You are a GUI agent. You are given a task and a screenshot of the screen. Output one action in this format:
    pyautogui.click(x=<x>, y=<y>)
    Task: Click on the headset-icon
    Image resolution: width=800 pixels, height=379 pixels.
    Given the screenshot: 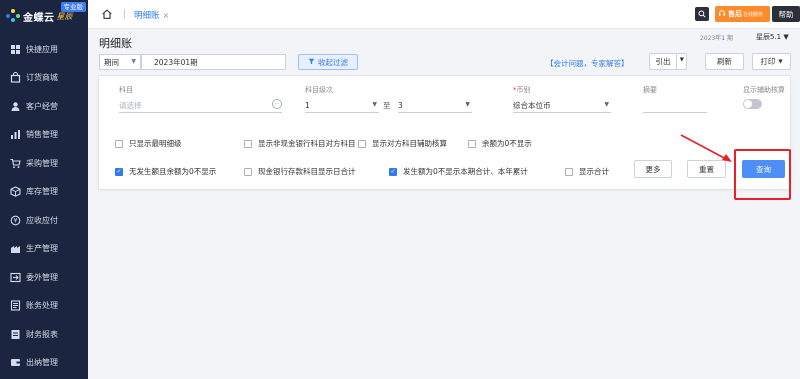 What is the action you would take?
    pyautogui.click(x=722, y=14)
    